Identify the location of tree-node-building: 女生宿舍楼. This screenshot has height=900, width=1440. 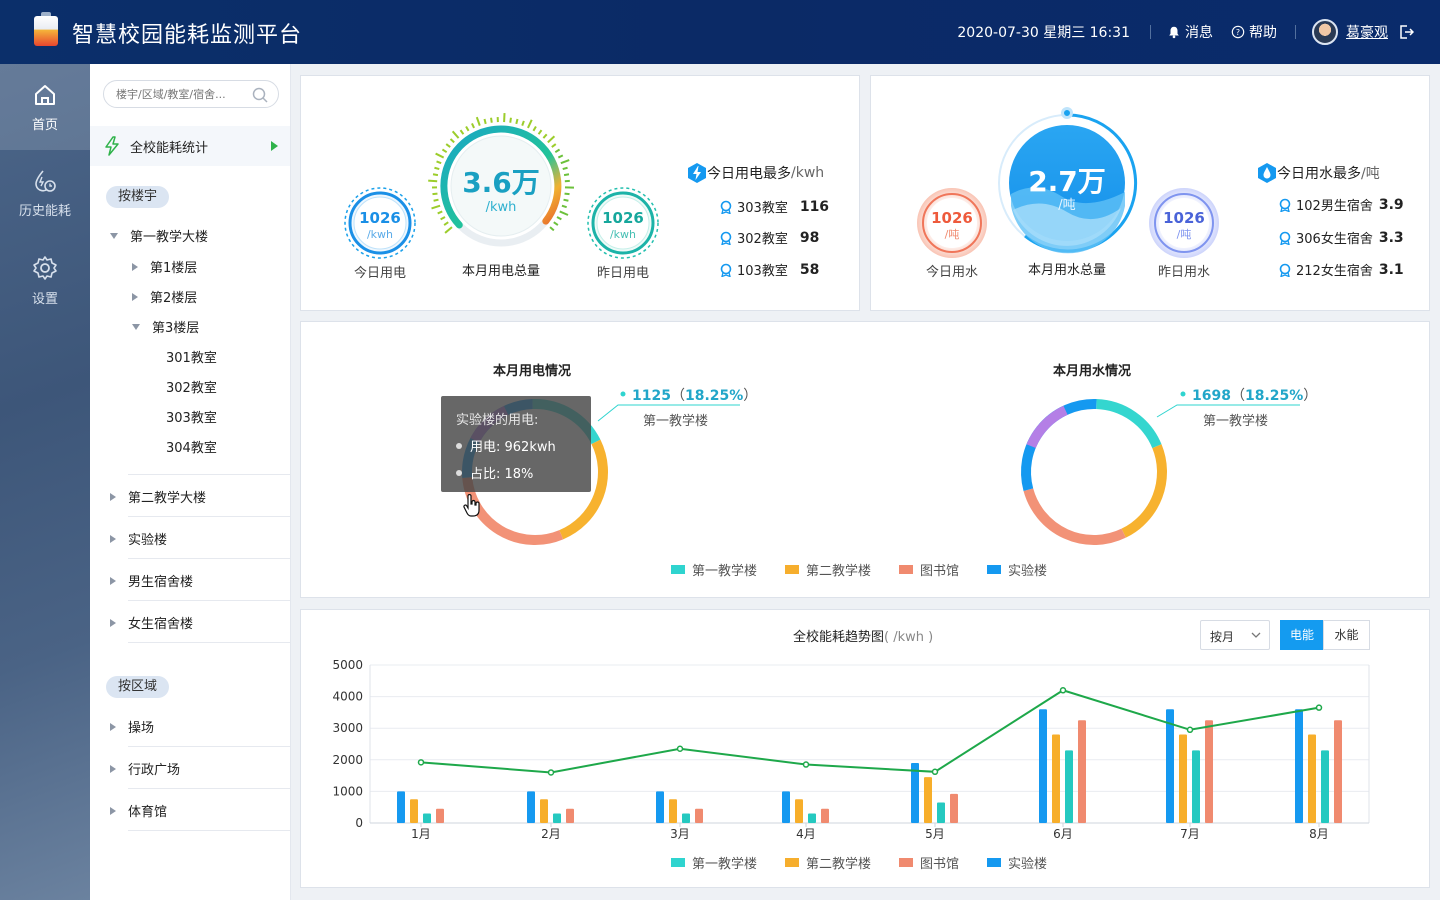
(151, 622).